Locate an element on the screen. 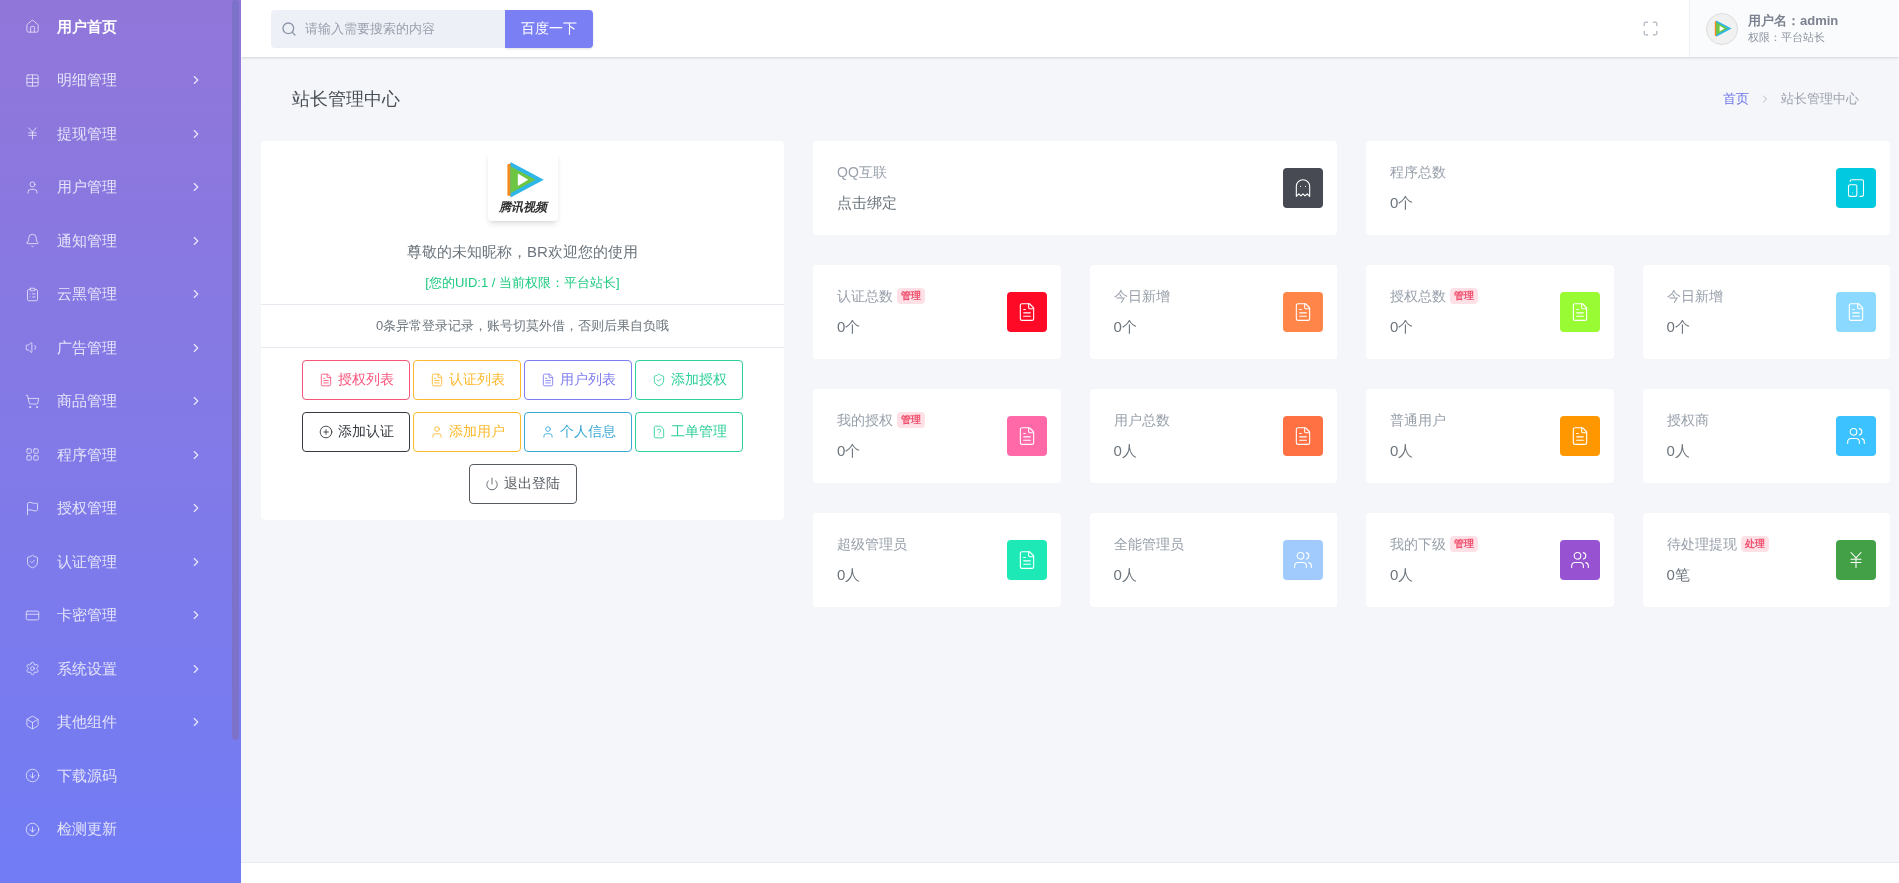  stat-value: 点击绑定 is located at coordinates (867, 202).